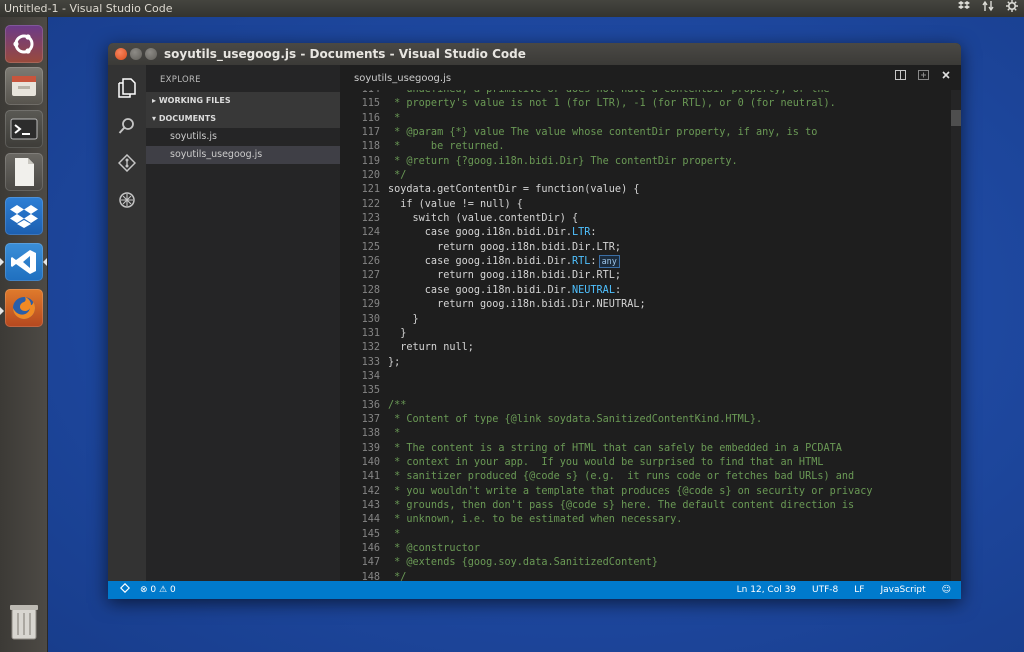  I want to click on code-line: 128 case goog.i18n.bidi.Dir.NEUTRAL:, so click(481, 291).